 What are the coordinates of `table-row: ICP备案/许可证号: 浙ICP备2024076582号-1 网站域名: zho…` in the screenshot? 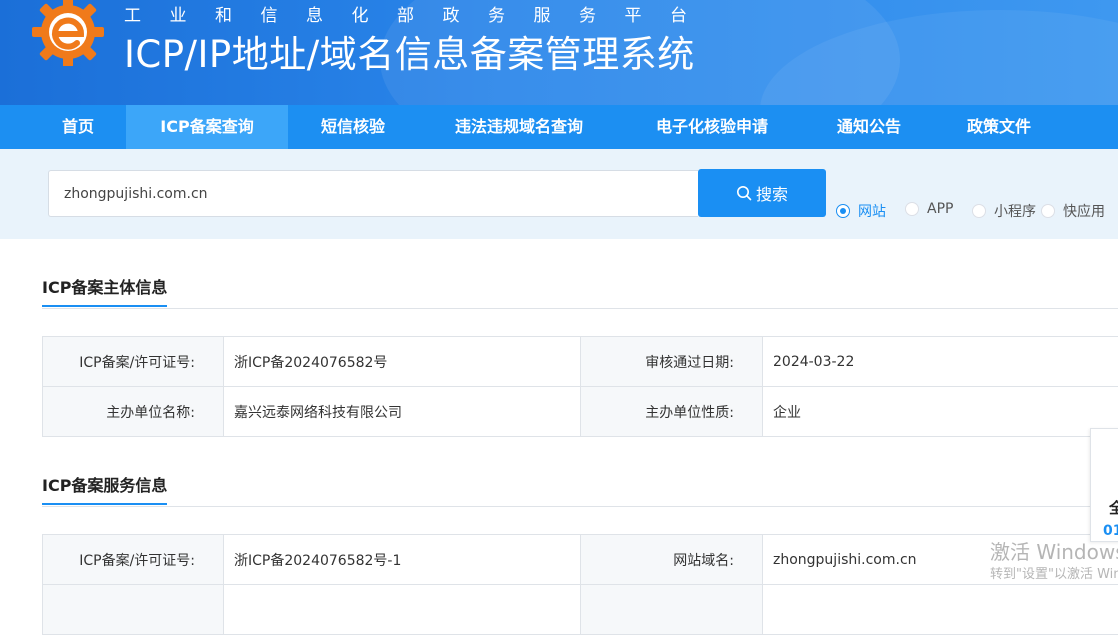 It's located at (580, 560).